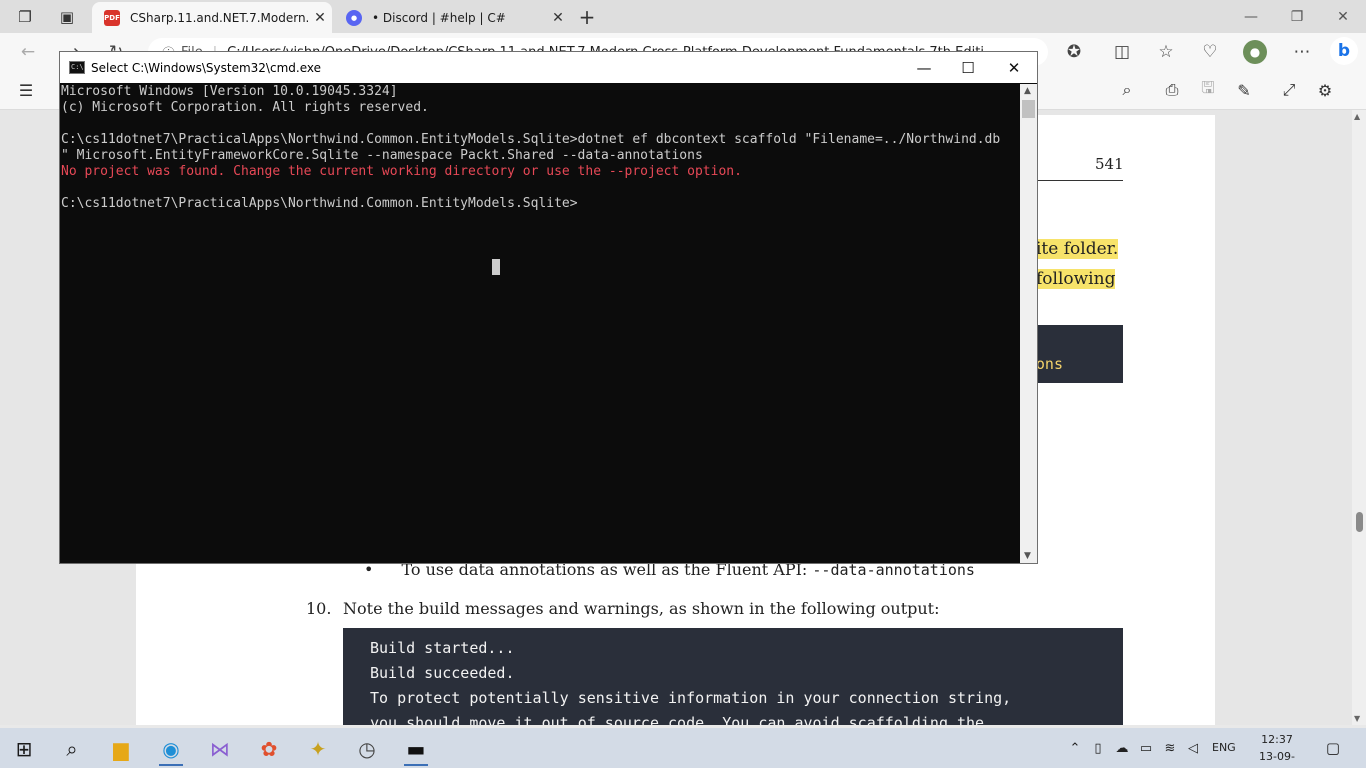  Describe the element at coordinates (1224, 747) in the screenshot. I see `language-indicator: ENG` at that location.